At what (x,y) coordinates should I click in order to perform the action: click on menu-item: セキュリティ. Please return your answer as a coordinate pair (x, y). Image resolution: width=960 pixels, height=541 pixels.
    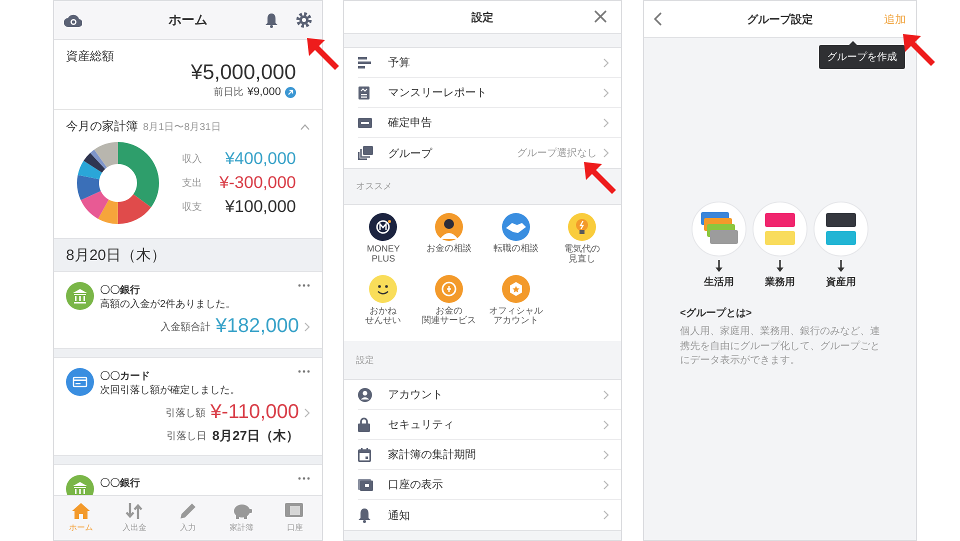
    Looking at the image, I should click on (489, 425).